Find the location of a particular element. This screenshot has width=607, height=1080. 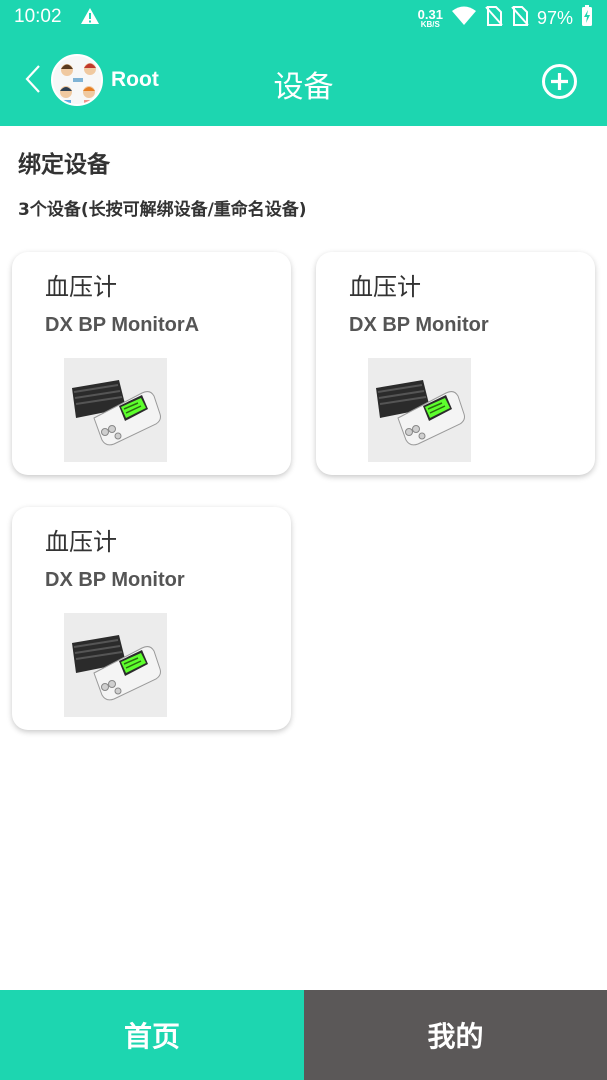

device-card: 血压计 DX BP MonitorA is located at coordinates (151, 363).